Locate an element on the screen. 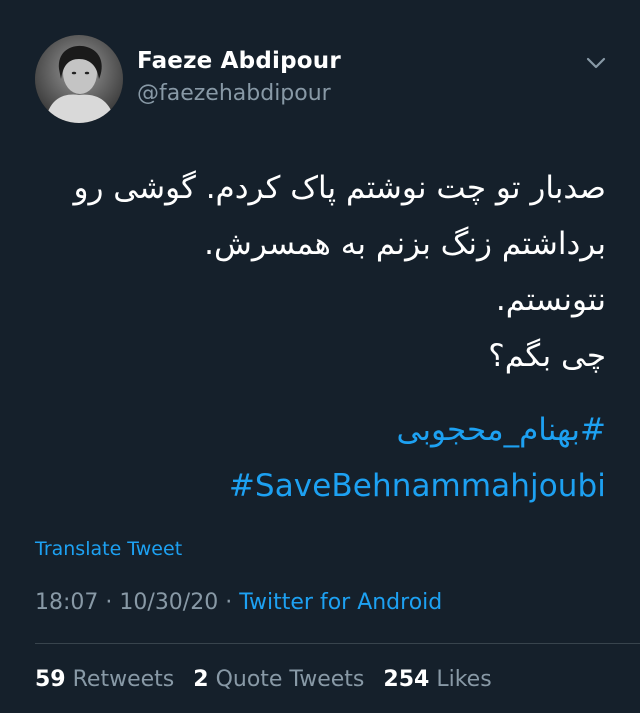  tweet-line: برداشتم زنگ بزنم به همسرش. is located at coordinates (405, 244).